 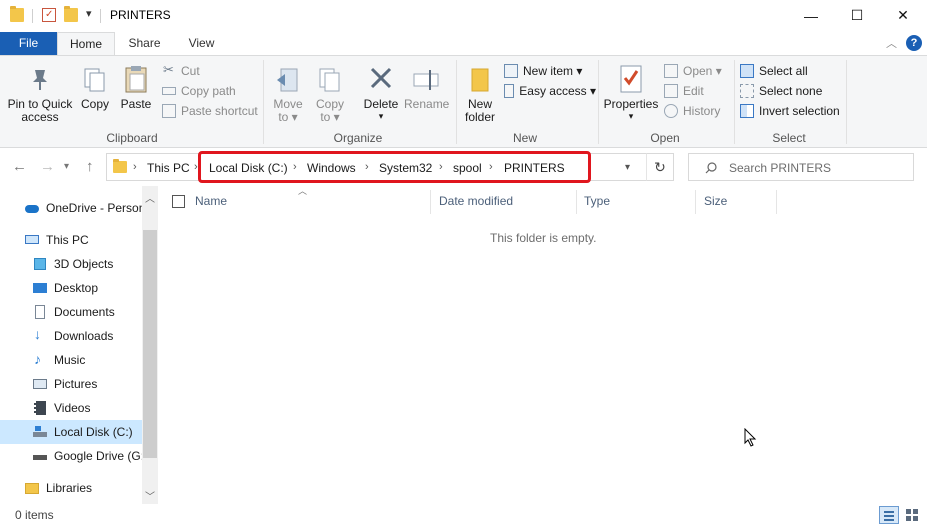 What do you see at coordinates (40, 288) in the screenshot?
I see `desktop-icon` at bounding box center [40, 288].